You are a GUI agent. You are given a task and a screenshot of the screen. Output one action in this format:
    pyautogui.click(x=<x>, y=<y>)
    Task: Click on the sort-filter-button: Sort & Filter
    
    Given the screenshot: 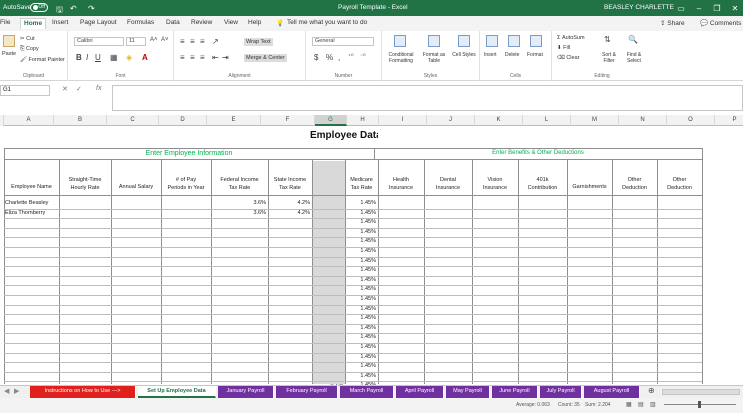 What is the action you would take?
    pyautogui.click(x=609, y=58)
    